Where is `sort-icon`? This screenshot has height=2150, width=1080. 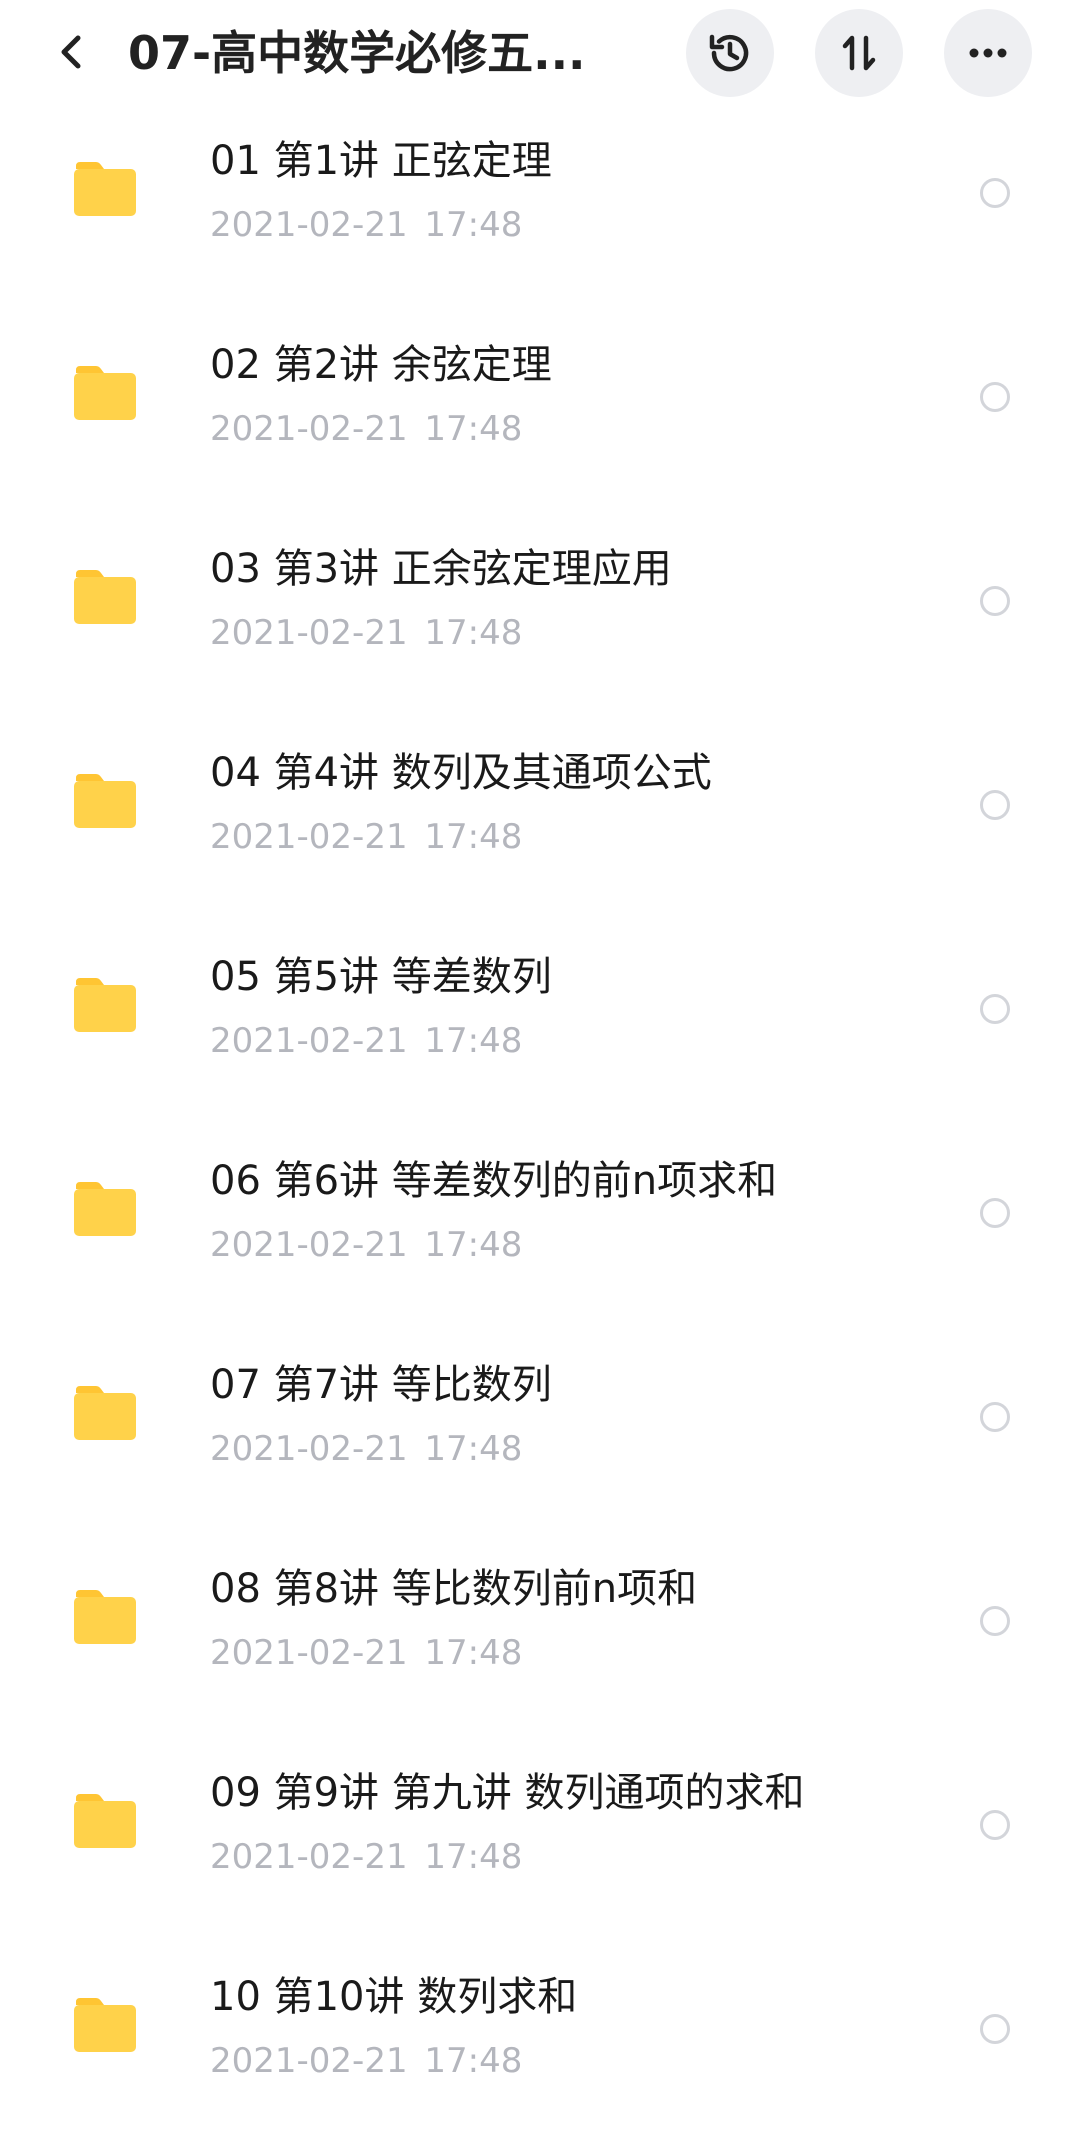 sort-icon is located at coordinates (859, 53).